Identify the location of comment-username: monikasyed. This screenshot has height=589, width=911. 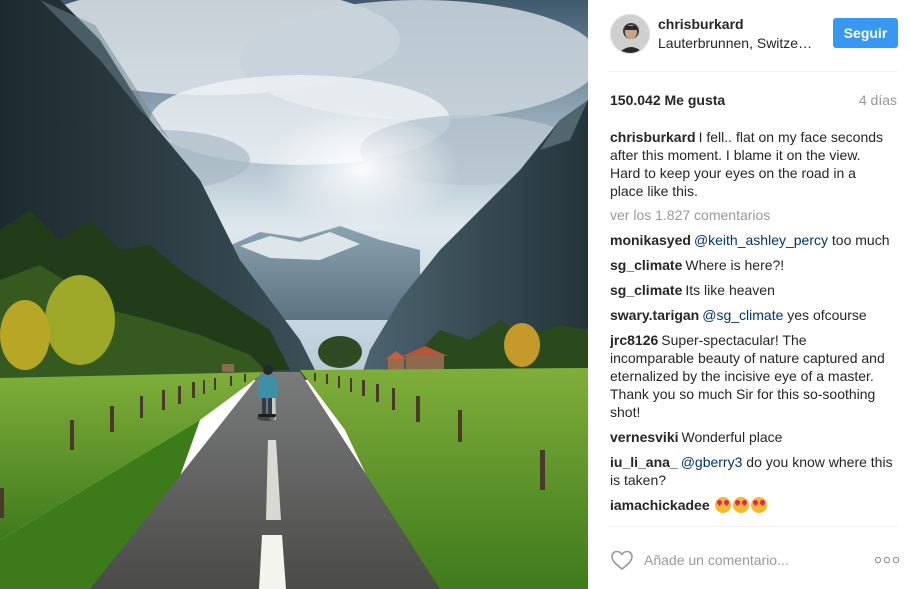
(650, 240).